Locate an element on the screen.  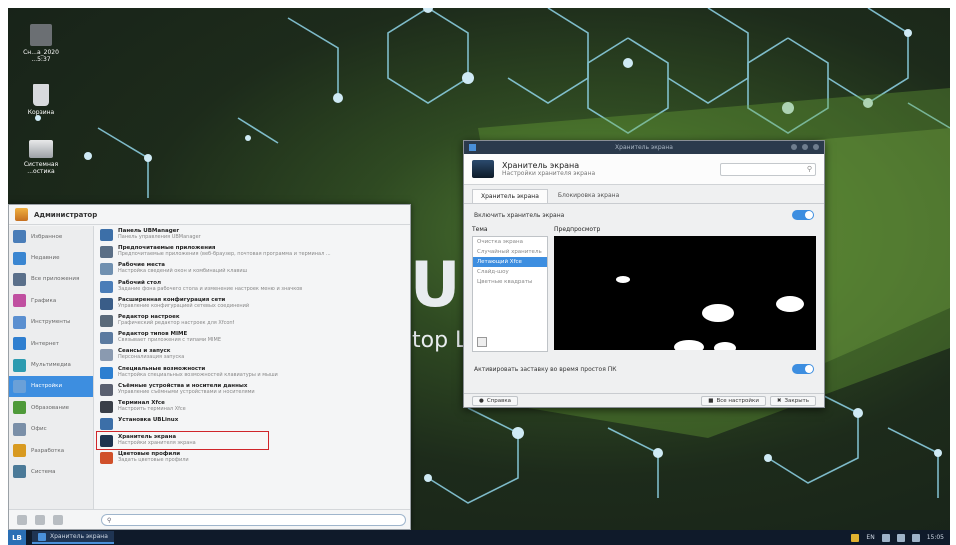
window-titlebar: Хранитель экрана is located at coordinates (644, 147).